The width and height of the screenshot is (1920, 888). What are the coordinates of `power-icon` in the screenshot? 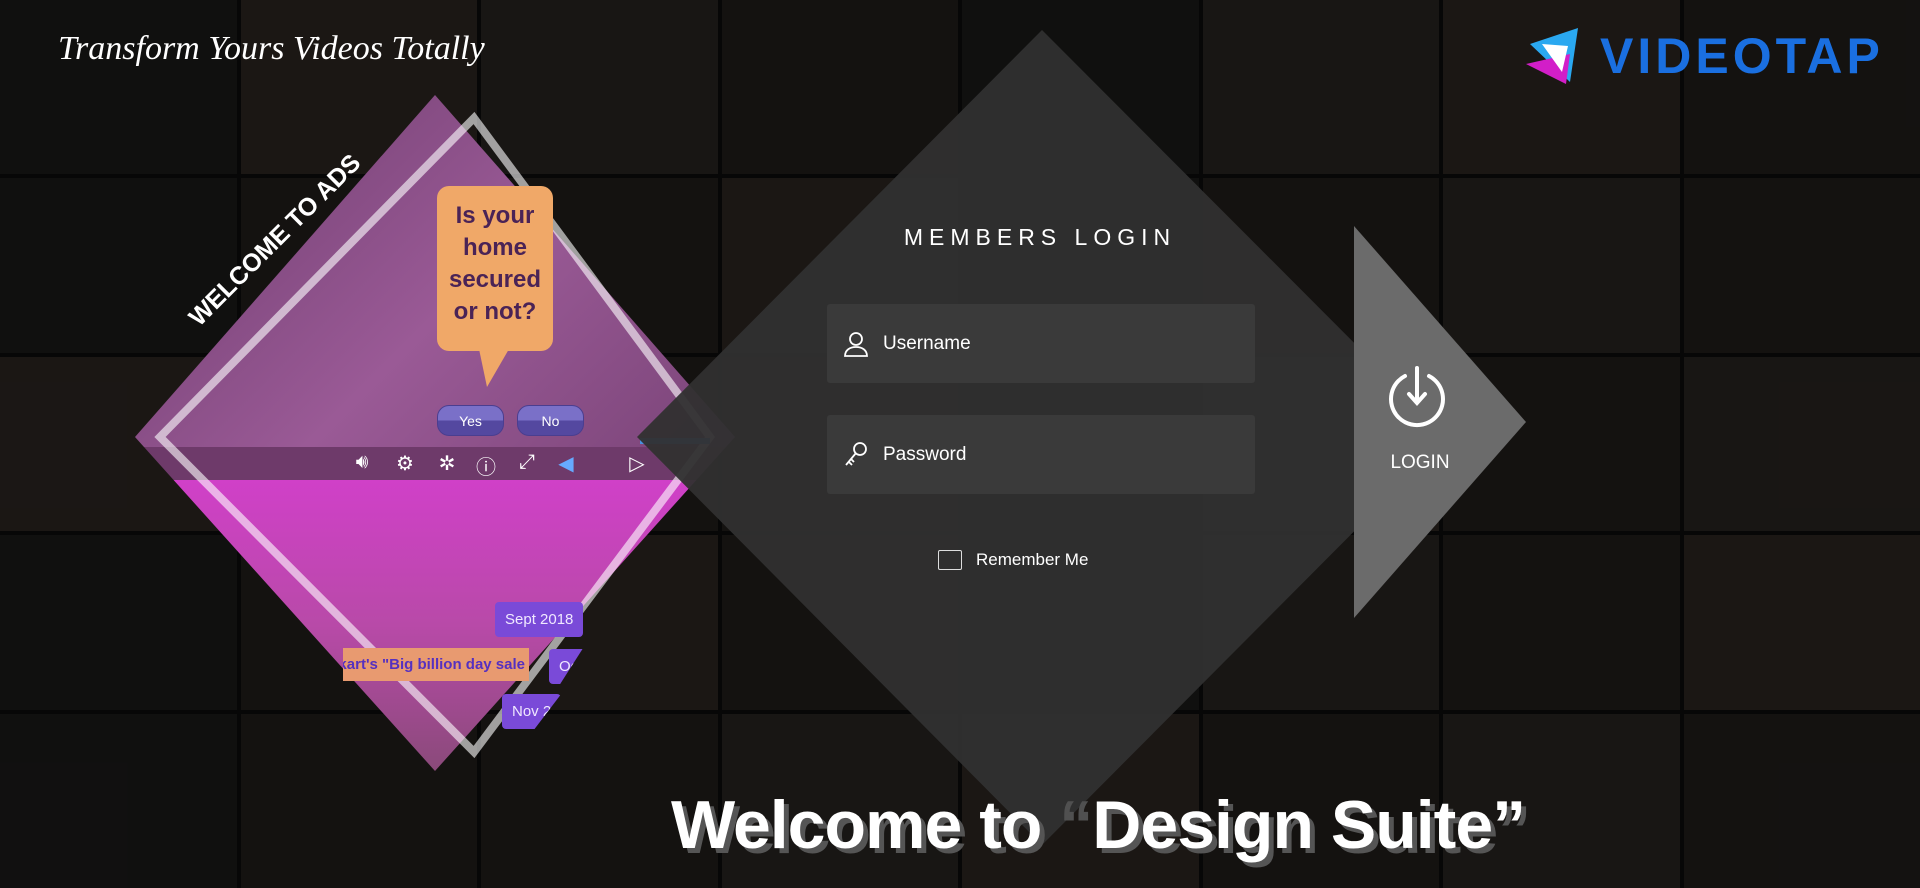 It's located at (1417, 396).